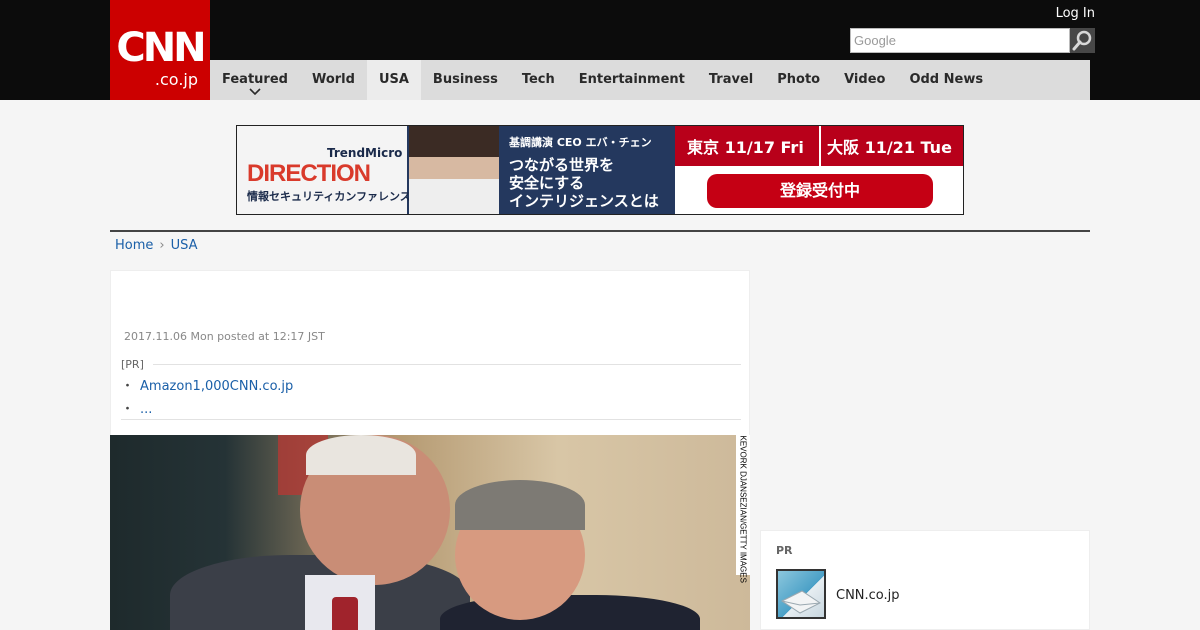 The image size is (1200, 630). Describe the element at coordinates (889, 147) in the screenshot. I see `banner-date-osaka: 大阪 11/21 Tue` at that location.